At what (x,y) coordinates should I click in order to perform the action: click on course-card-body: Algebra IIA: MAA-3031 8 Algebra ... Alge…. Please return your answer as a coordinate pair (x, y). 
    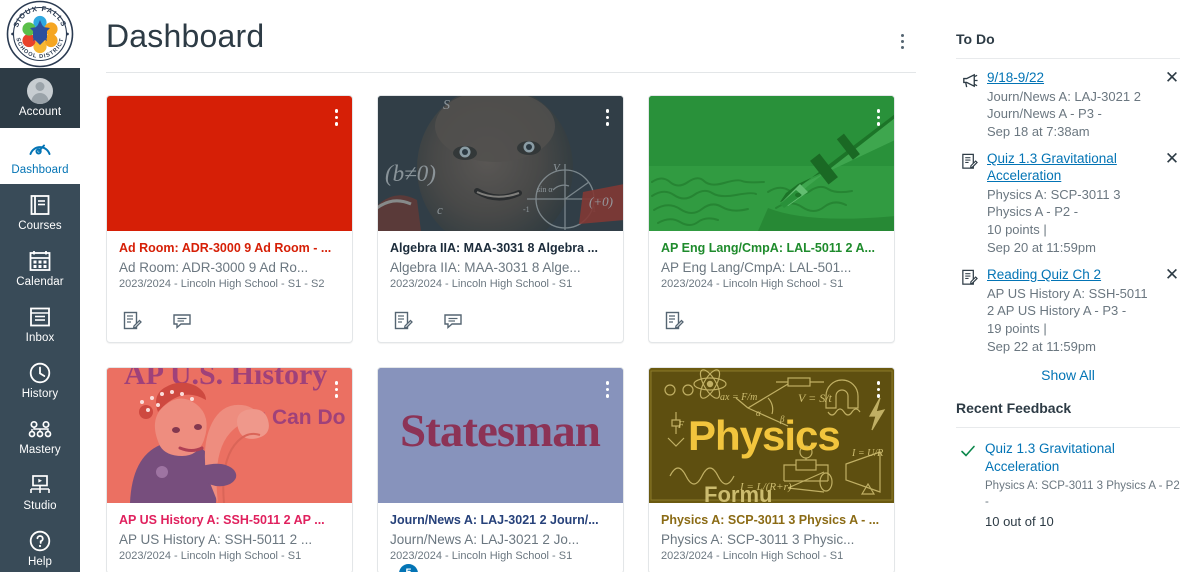
    Looking at the image, I should click on (500, 266).